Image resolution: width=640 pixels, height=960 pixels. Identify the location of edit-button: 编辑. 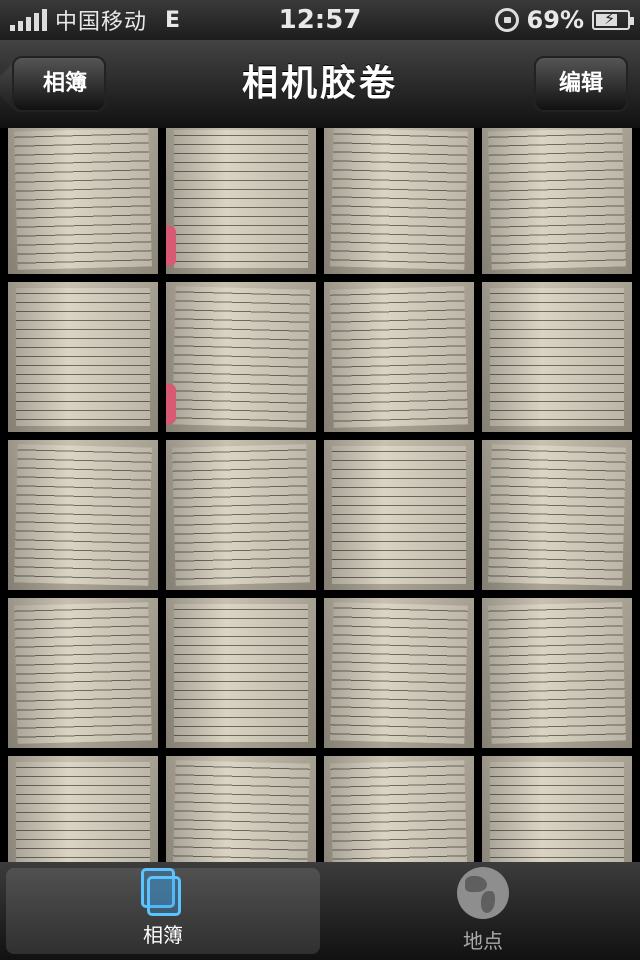
(581, 84).